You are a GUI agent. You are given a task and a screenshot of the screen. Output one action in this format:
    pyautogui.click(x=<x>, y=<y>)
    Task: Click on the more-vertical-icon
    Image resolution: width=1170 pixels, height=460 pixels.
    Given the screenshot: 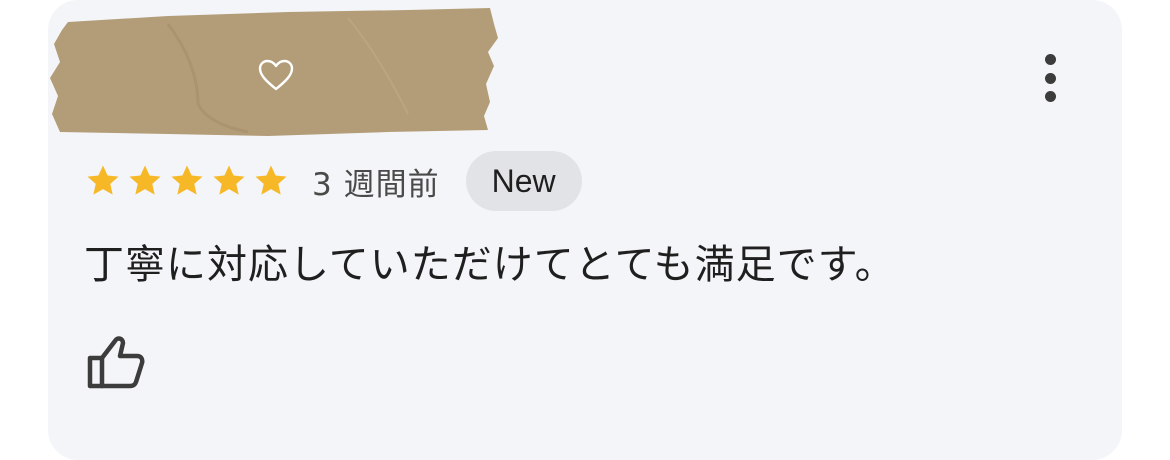 What is the action you would take?
    pyautogui.click(x=1050, y=59)
    